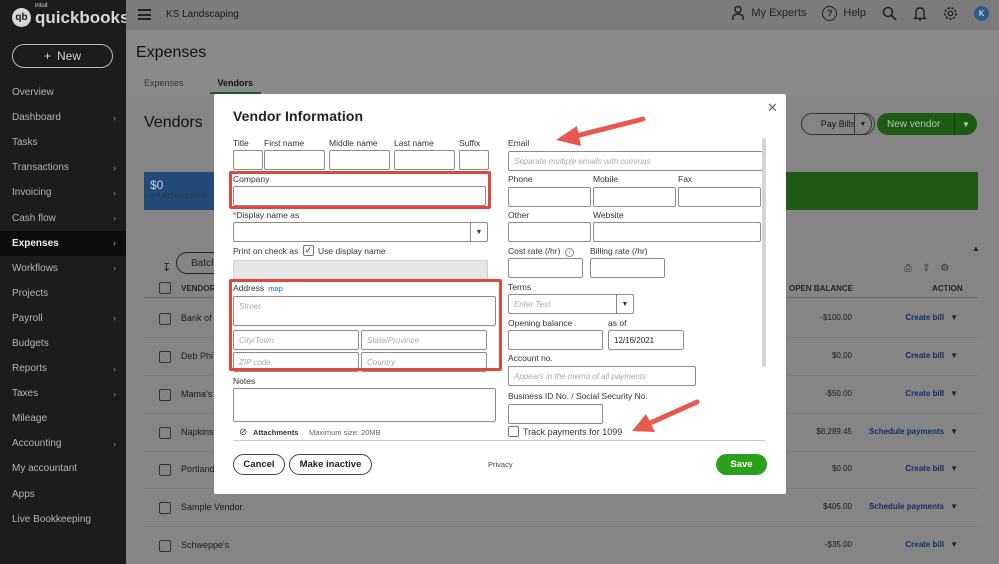 The width and height of the screenshot is (999, 564). Describe the element at coordinates (646, 340) in the screenshot. I see `as-of-date-input: 12/16/2021` at that location.